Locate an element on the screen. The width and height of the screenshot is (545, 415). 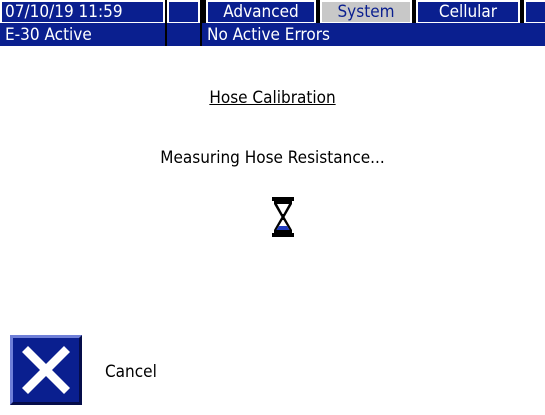
page-title: Hose Calibration is located at coordinates (272, 98).